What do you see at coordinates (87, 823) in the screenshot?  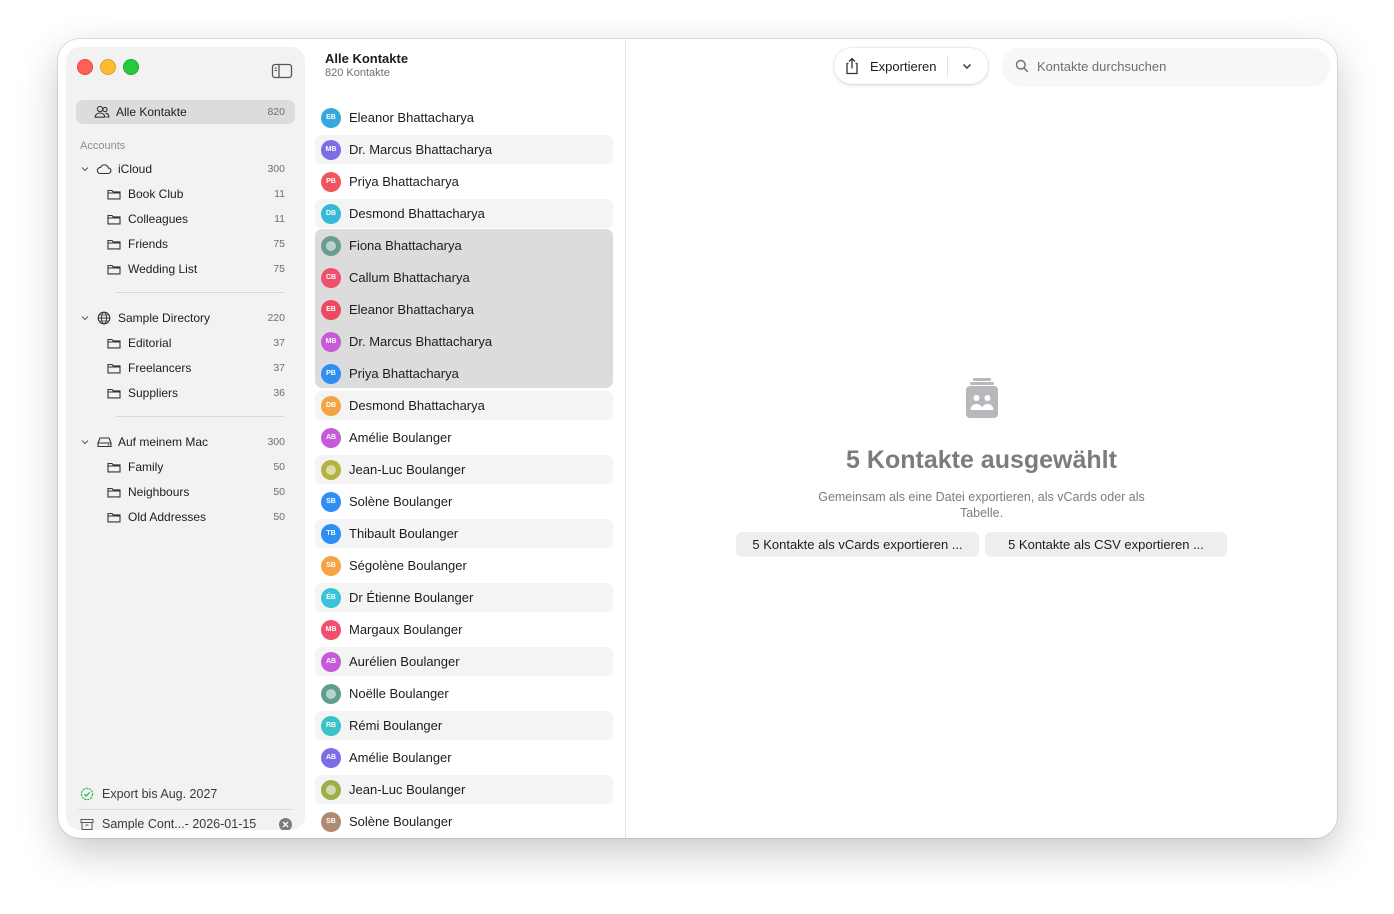 I see `archive-box-icon` at bounding box center [87, 823].